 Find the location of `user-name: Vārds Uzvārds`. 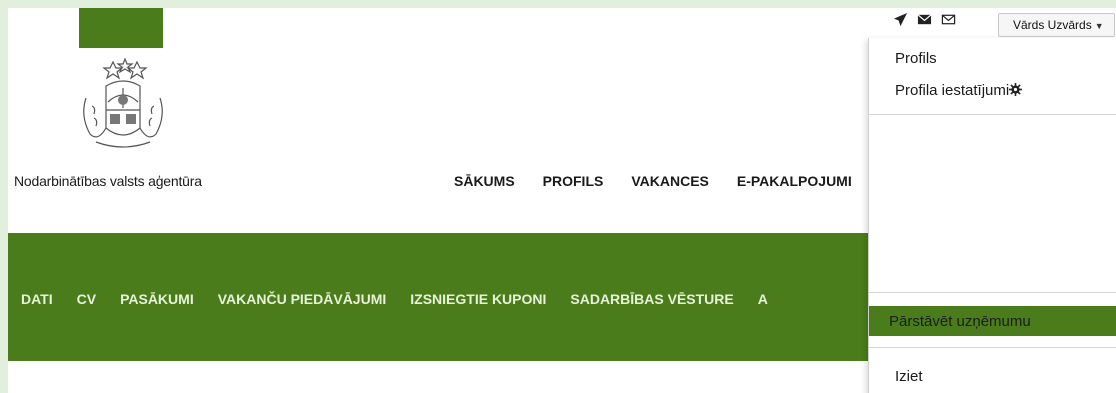

user-name: Vārds Uzvārds is located at coordinates (1052, 25).